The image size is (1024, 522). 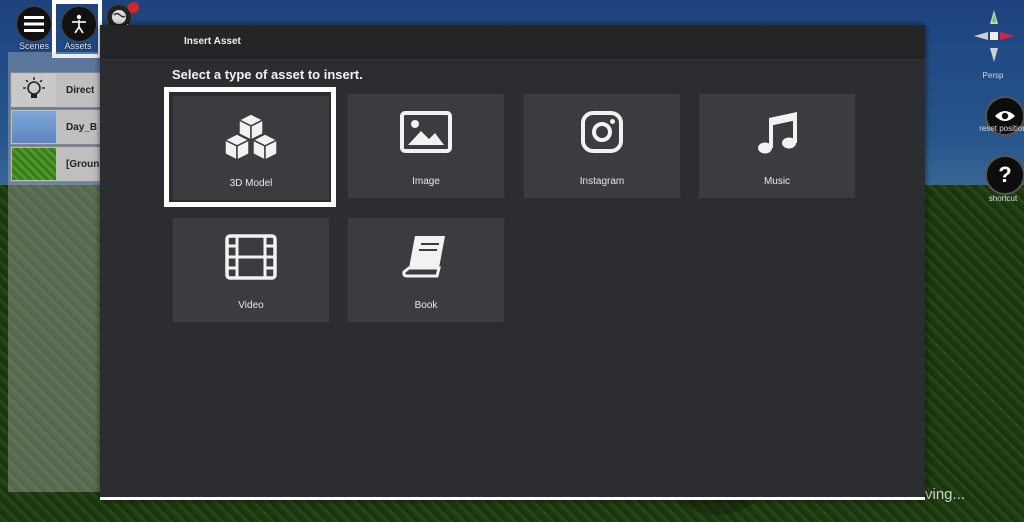 What do you see at coordinates (212, 41) in the screenshot?
I see `dialog-title: Insert Asset` at bounding box center [212, 41].